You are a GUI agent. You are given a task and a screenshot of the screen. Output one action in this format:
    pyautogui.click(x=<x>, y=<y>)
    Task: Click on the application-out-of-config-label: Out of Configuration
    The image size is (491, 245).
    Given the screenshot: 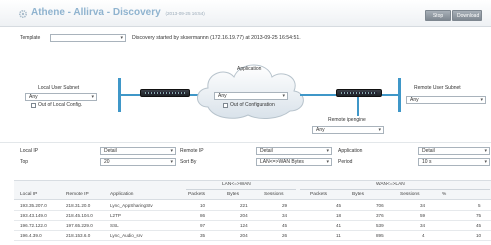 What is the action you would take?
    pyautogui.click(x=252, y=105)
    